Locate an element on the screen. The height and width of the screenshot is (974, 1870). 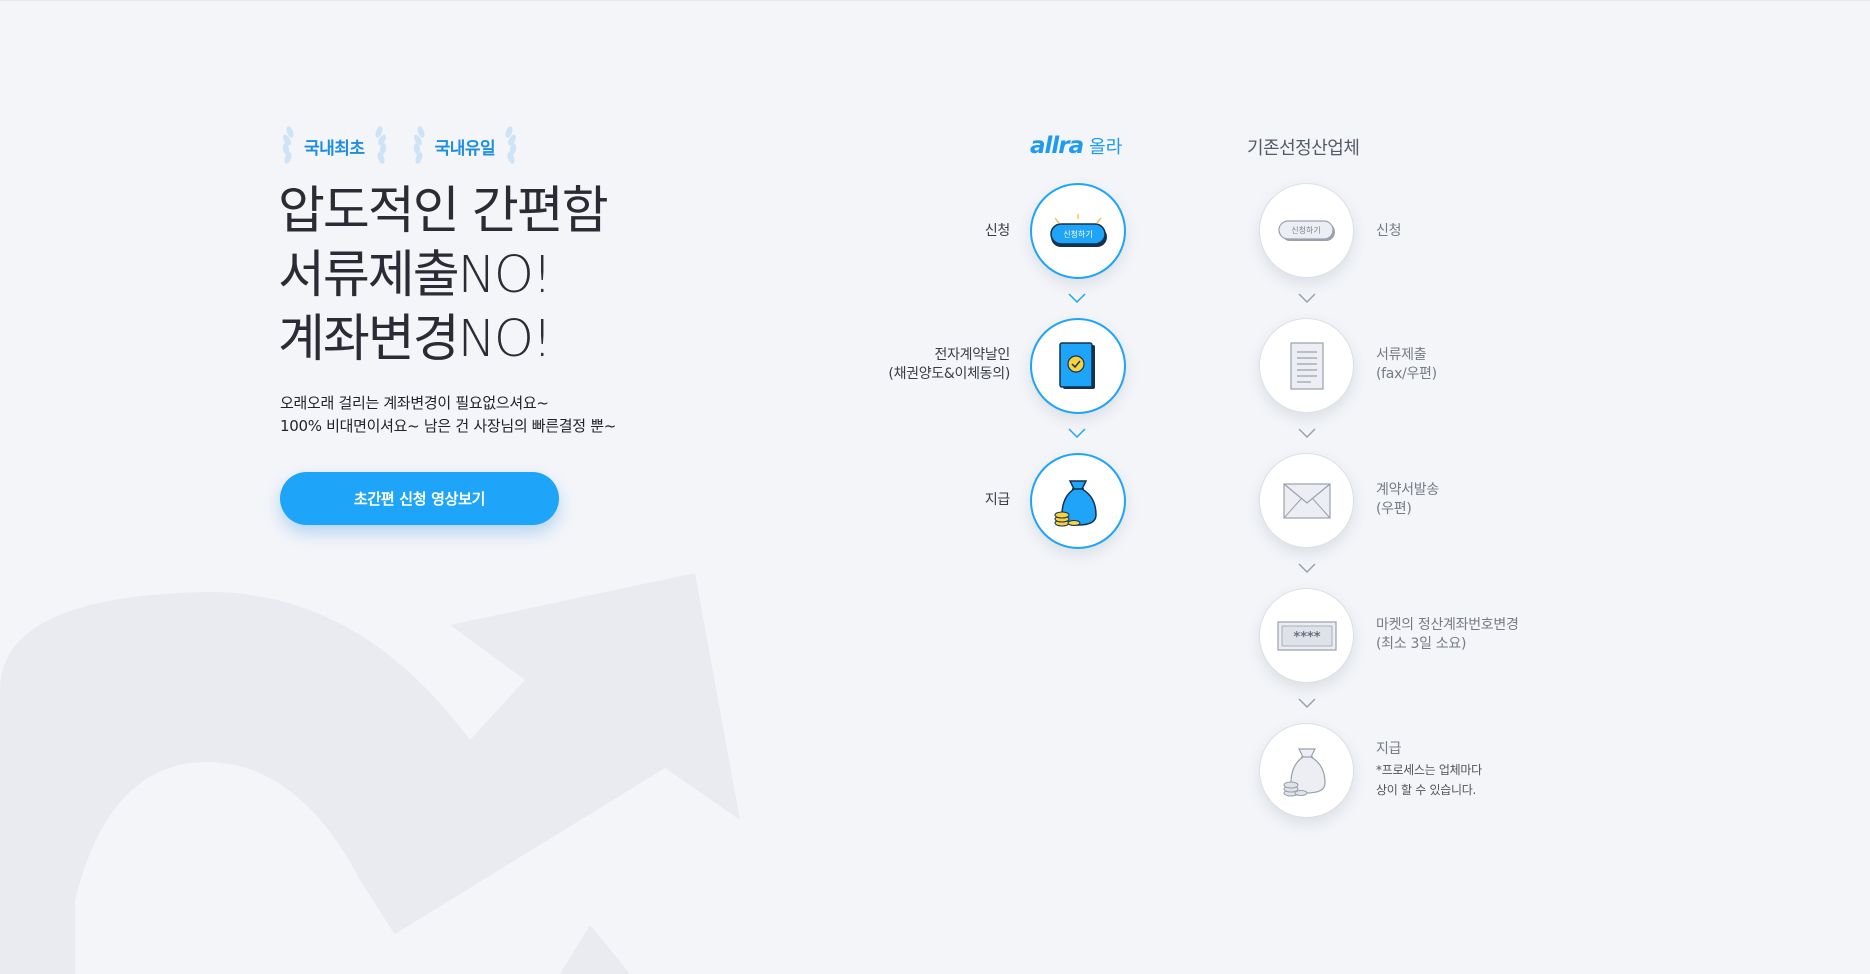
allra-logo: allra 올라 is located at coordinates (1076, 146).